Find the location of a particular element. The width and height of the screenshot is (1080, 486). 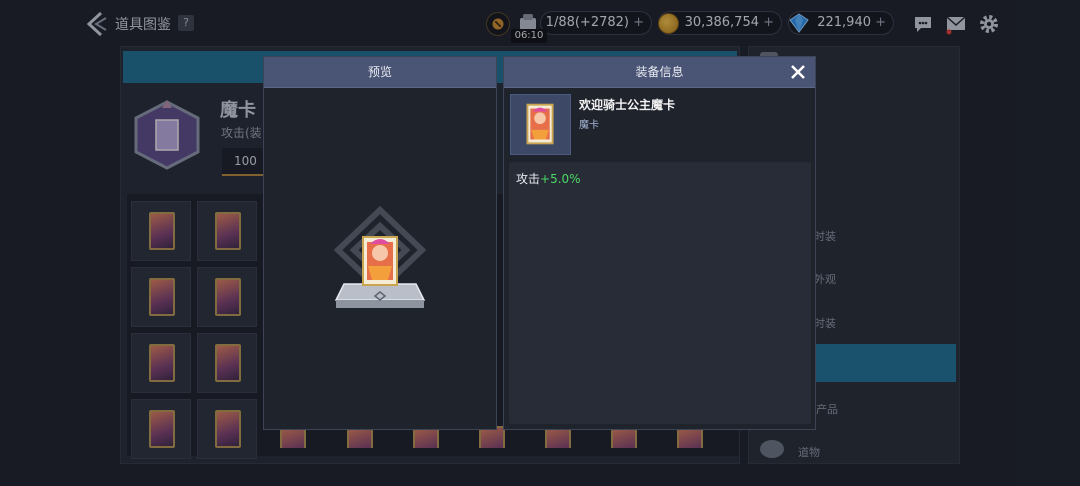

preview-dialog-title: 预览 is located at coordinates (380, 72).